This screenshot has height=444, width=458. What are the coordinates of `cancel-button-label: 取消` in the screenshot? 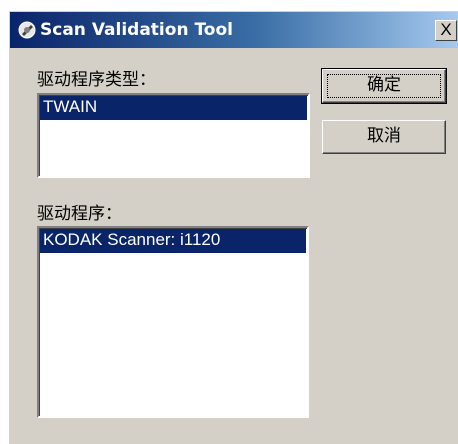 It's located at (384, 136).